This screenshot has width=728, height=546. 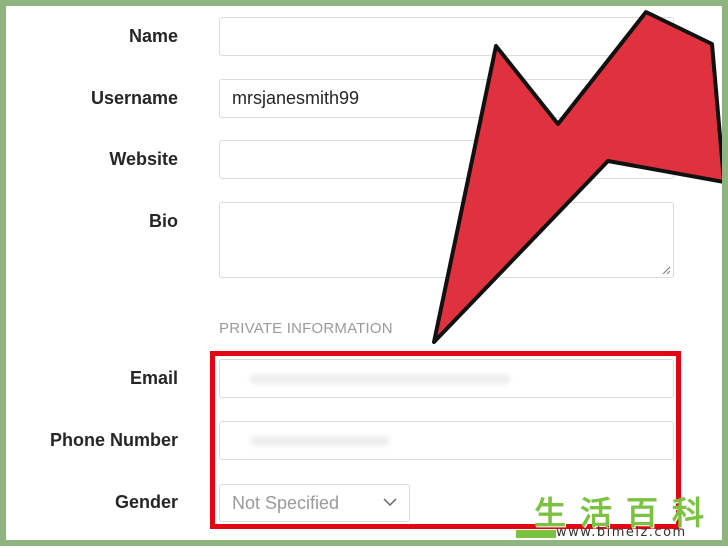 What do you see at coordinates (446, 240) in the screenshot?
I see `bio-textarea` at bounding box center [446, 240].